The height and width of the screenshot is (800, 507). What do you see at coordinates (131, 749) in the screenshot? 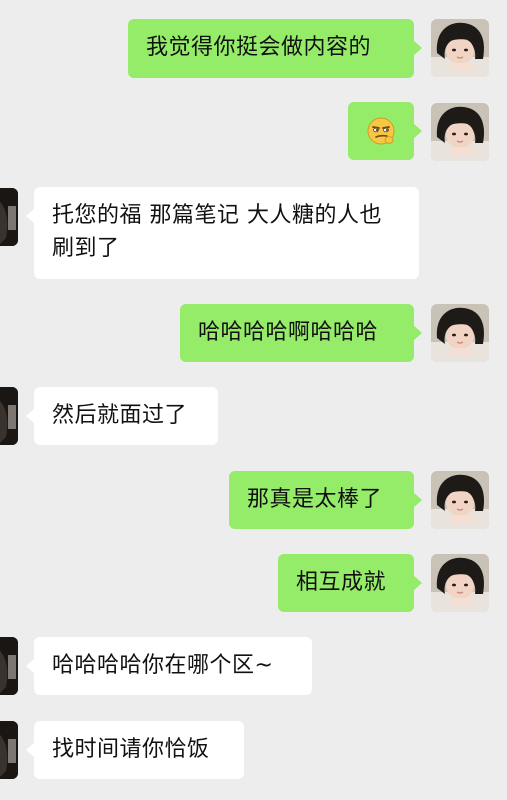
I see `message-text: 找时间请你恰饭` at bounding box center [131, 749].